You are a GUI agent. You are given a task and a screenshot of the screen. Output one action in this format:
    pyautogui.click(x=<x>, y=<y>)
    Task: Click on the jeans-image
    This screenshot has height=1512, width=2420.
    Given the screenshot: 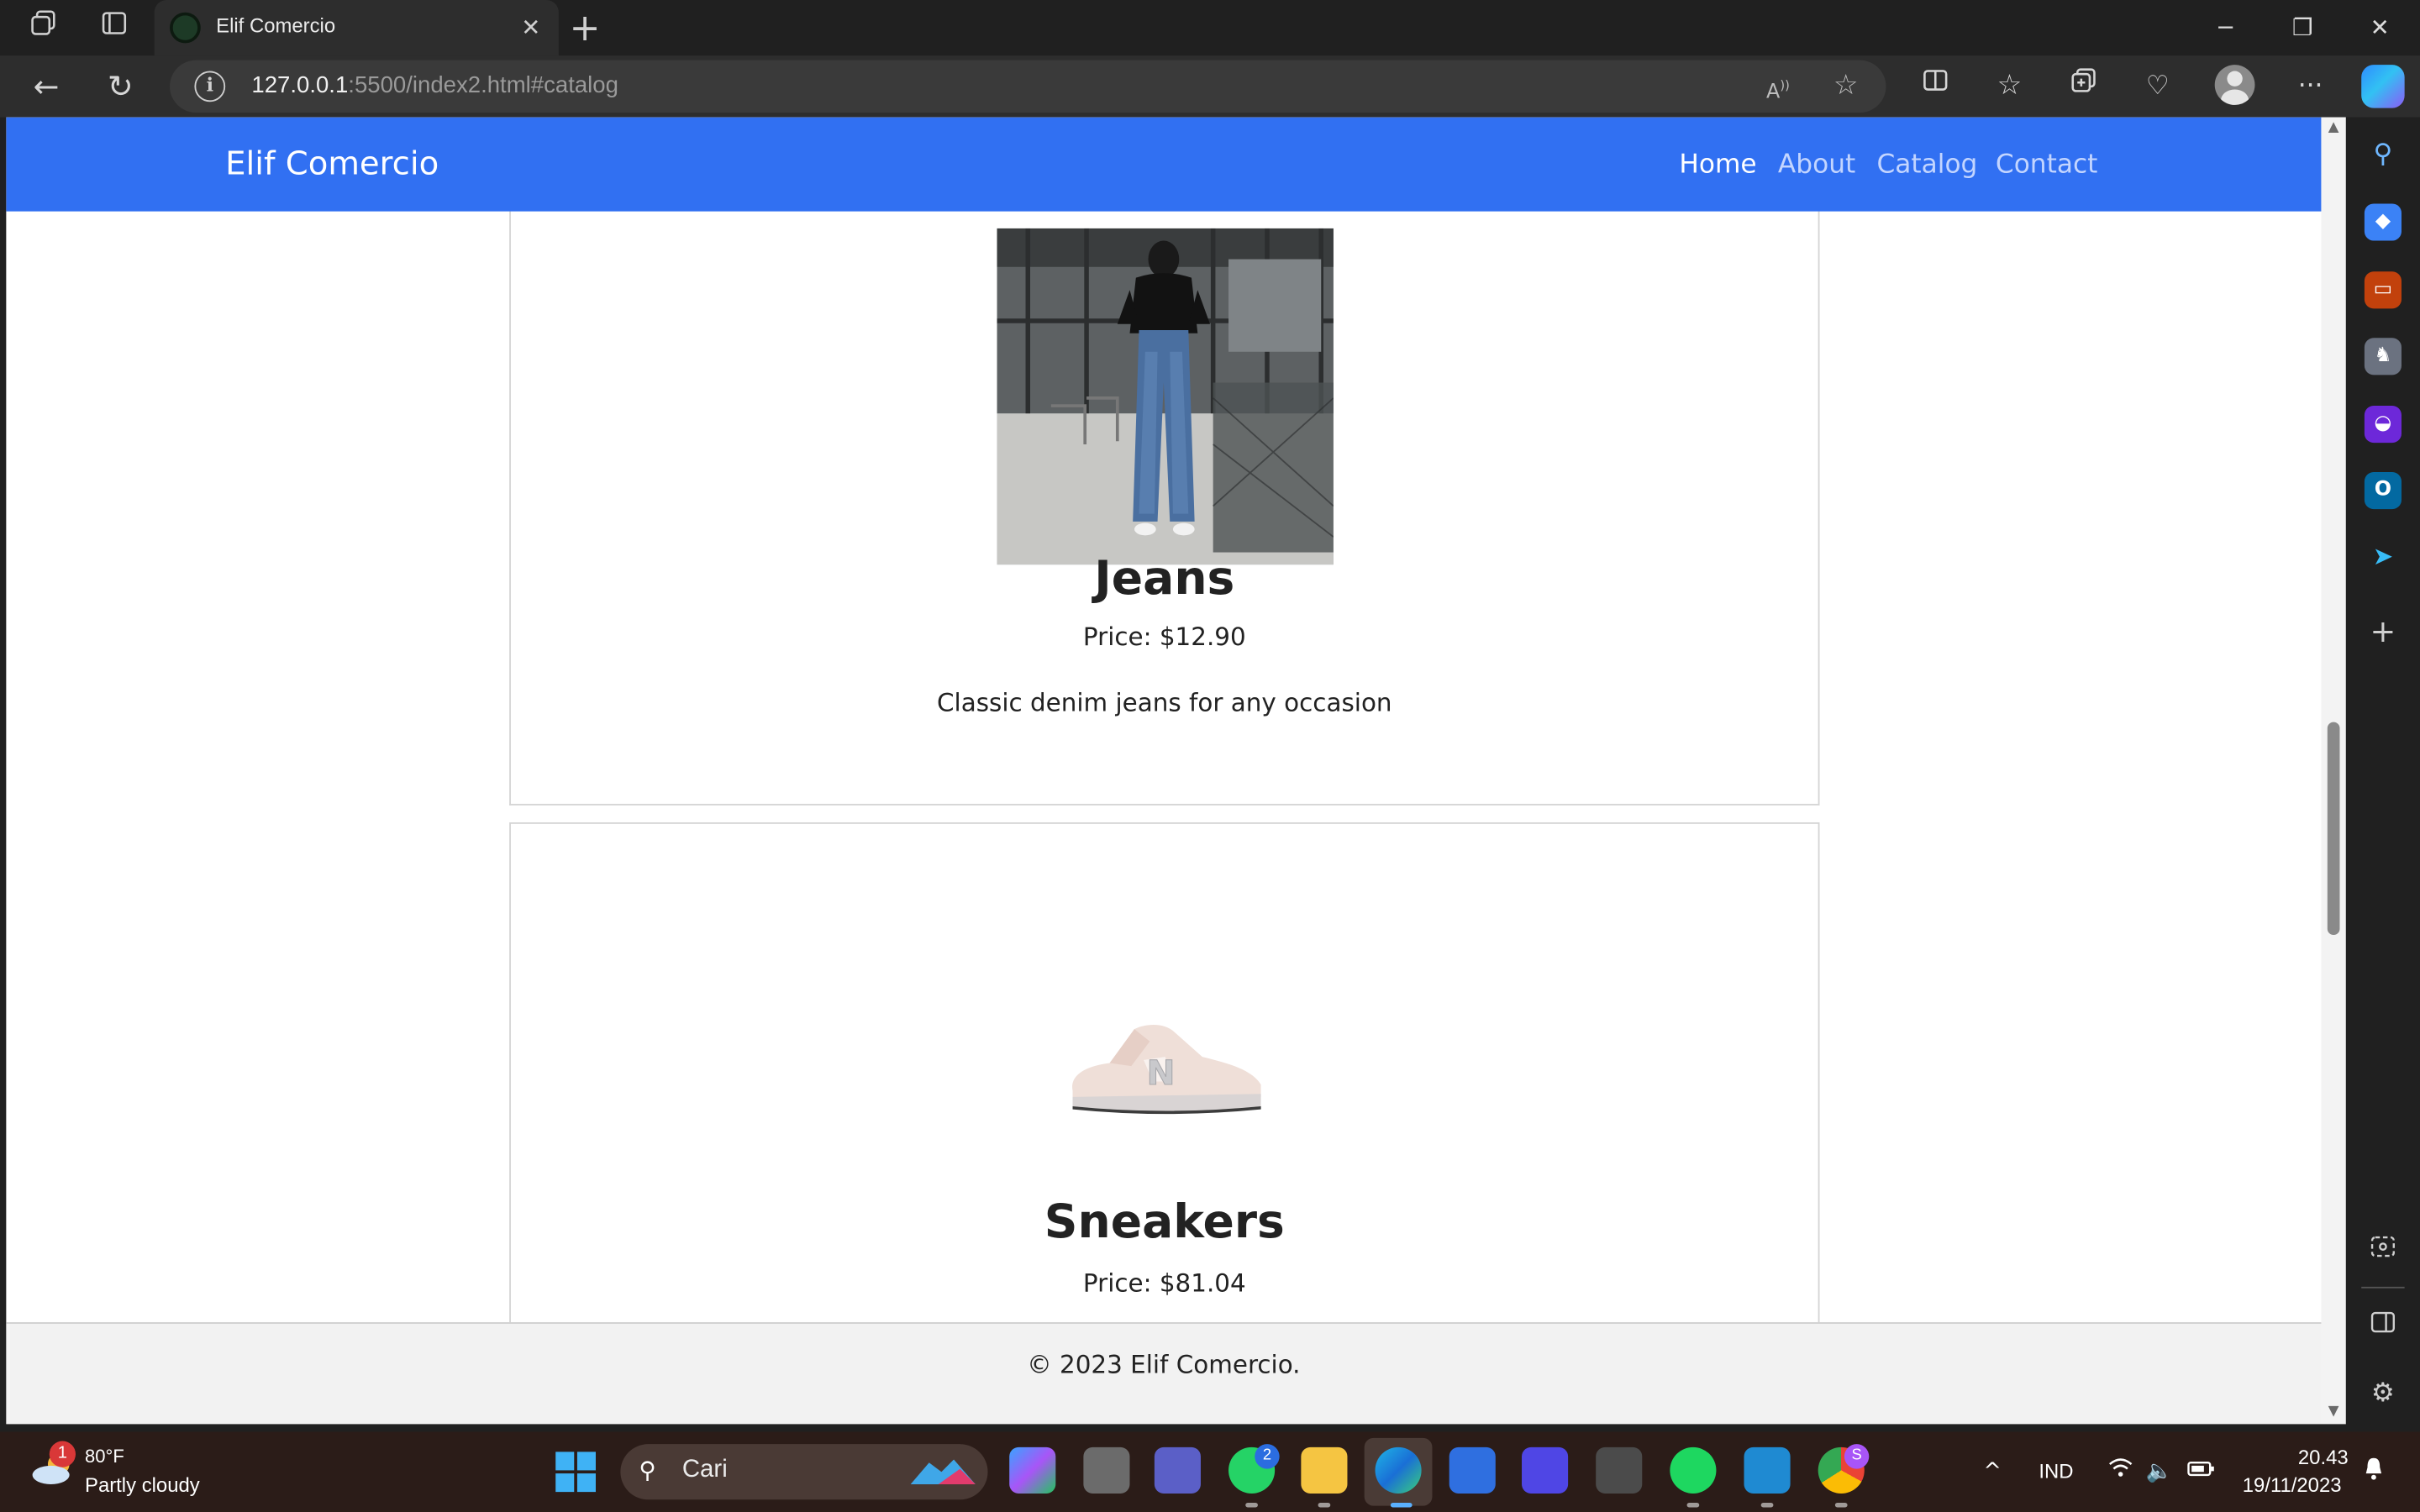 What is the action you would take?
    pyautogui.click(x=1165, y=399)
    